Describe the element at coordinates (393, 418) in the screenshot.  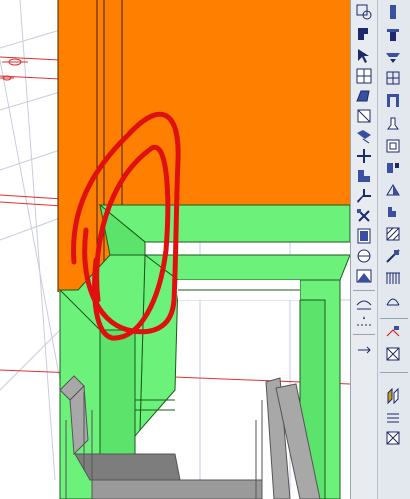
I see `list-icon` at that location.